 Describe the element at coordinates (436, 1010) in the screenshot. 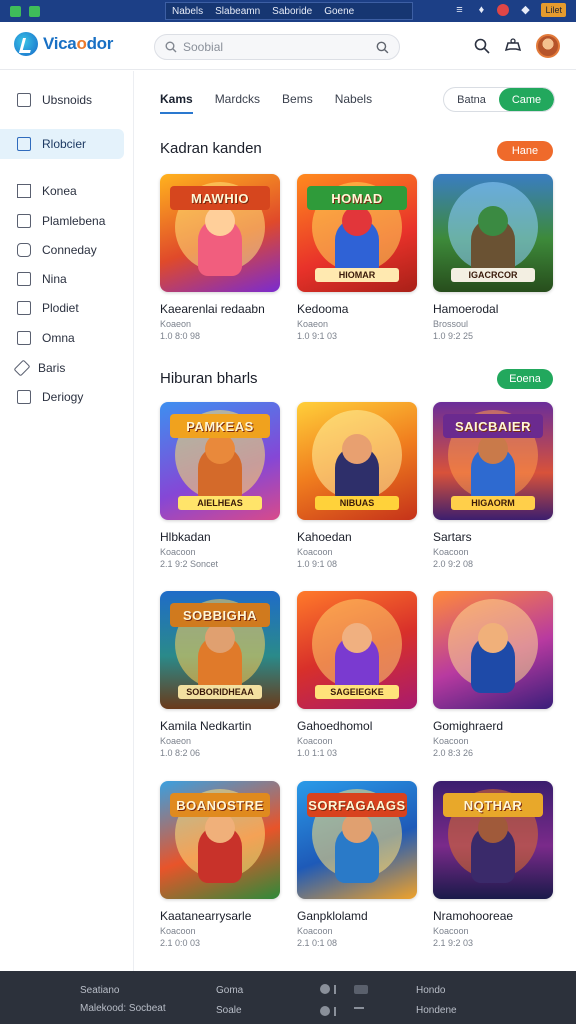

I see `footer-link: Hondene` at that location.